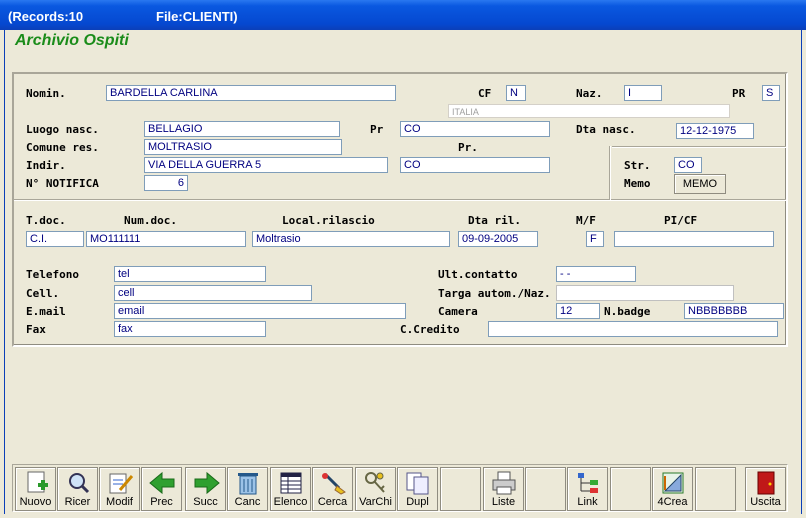  What do you see at coordinates (46, 165) in the screenshot?
I see `indir-label: Indir.` at bounding box center [46, 165].